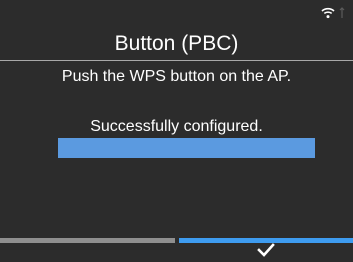 This screenshot has height=262, width=353. Describe the element at coordinates (328, 13) in the screenshot. I see `wifi-icon` at that location.